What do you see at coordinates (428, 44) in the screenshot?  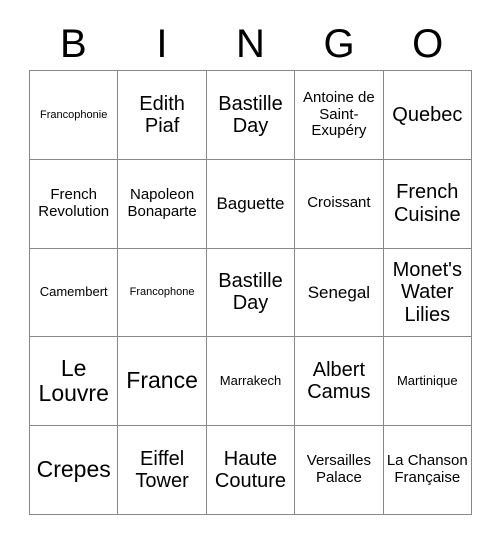 I see `bingo-header-letter-o: O` at bounding box center [428, 44].